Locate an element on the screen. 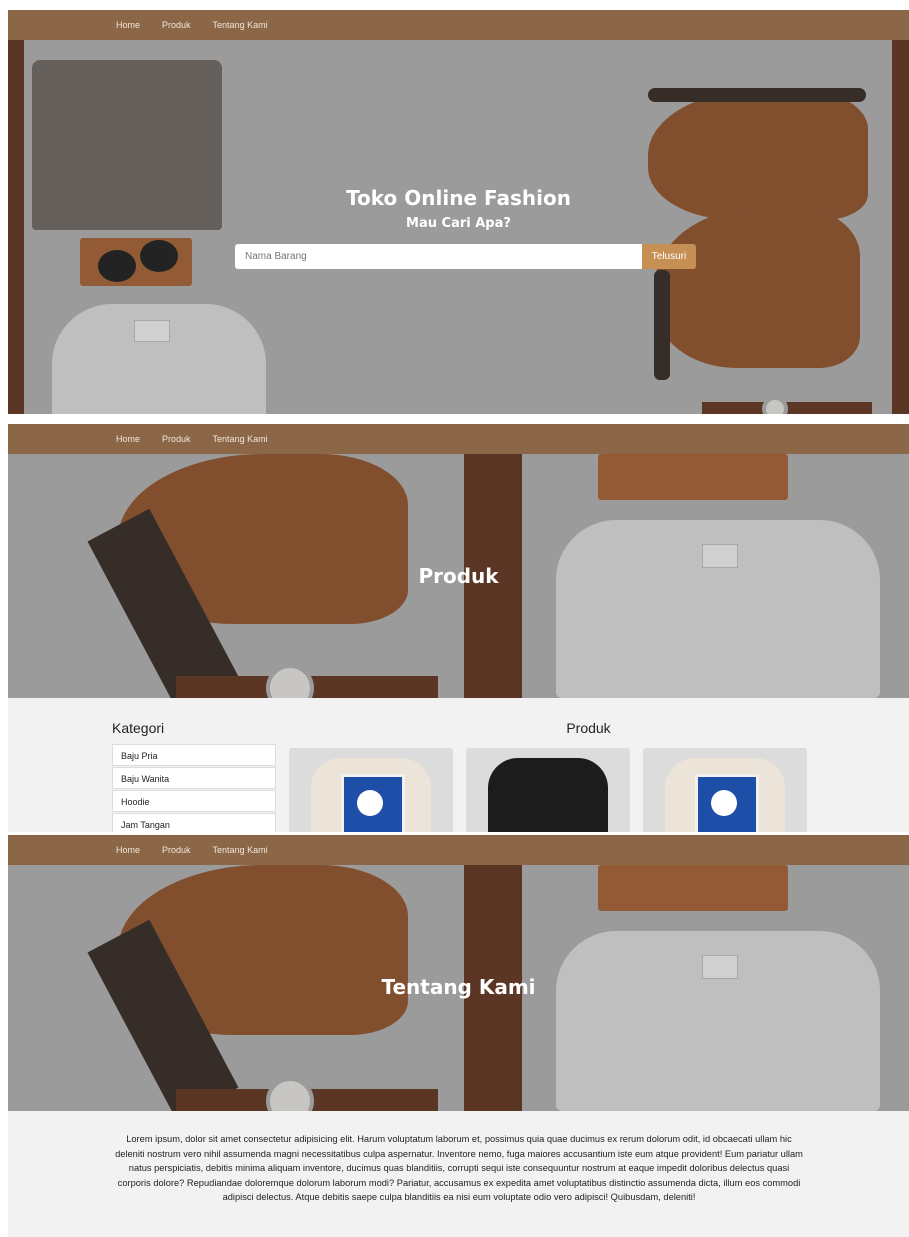 Image resolution: width=909 pixels, height=1237 pixels. kategori-item: Baju Pria is located at coordinates (194, 755).